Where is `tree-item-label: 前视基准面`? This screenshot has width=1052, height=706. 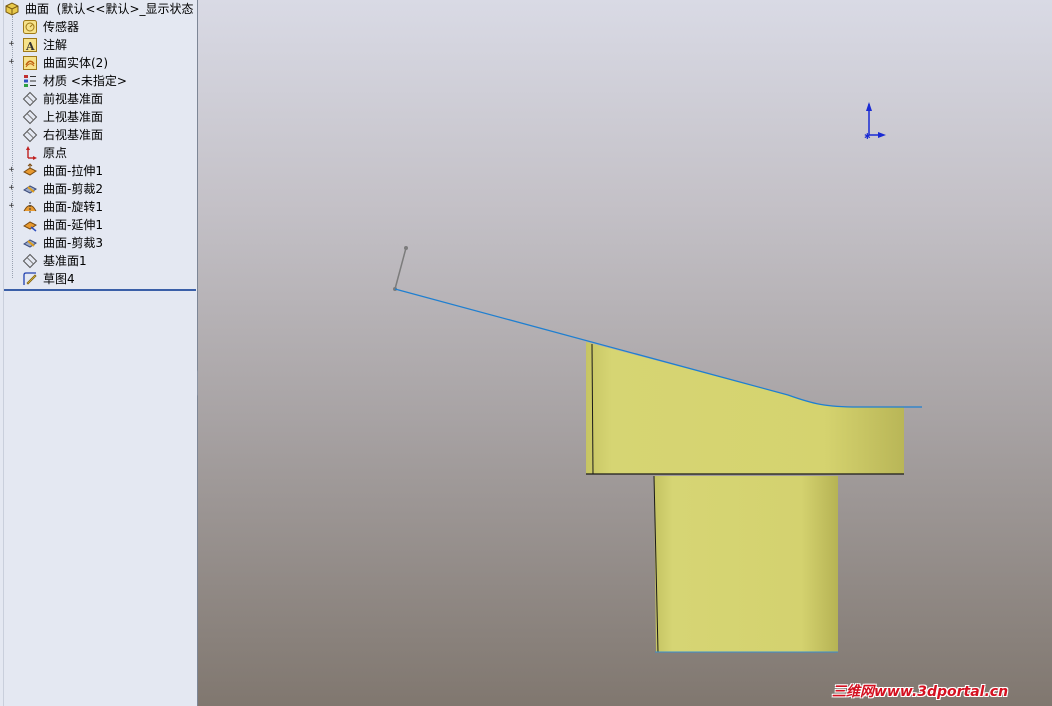 tree-item-label: 前视基准面 is located at coordinates (73, 99).